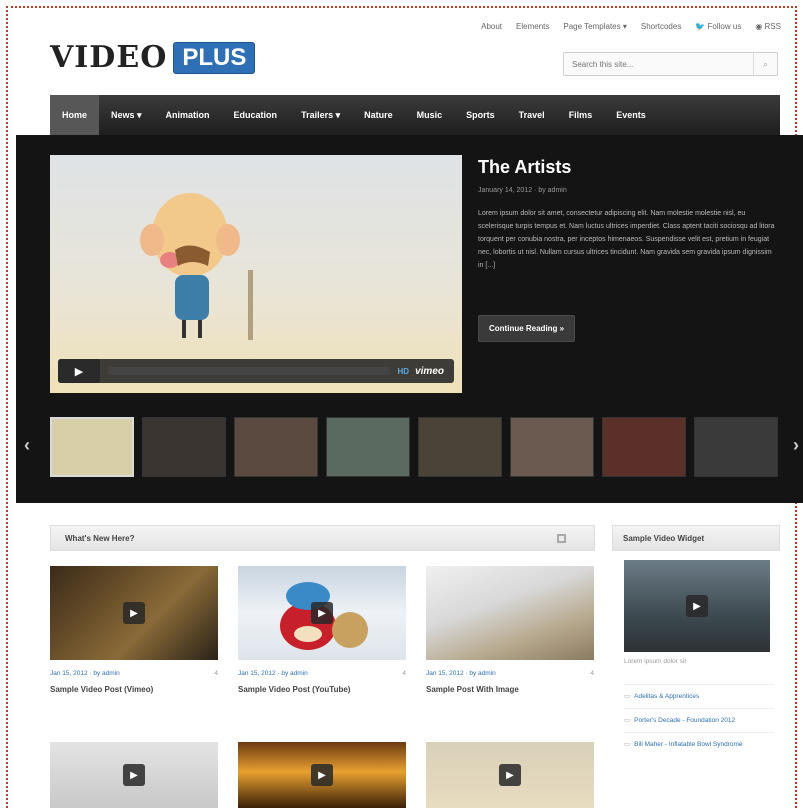 The width and height of the screenshot is (803, 808). I want to click on grid-view-icon, so click(561, 538).